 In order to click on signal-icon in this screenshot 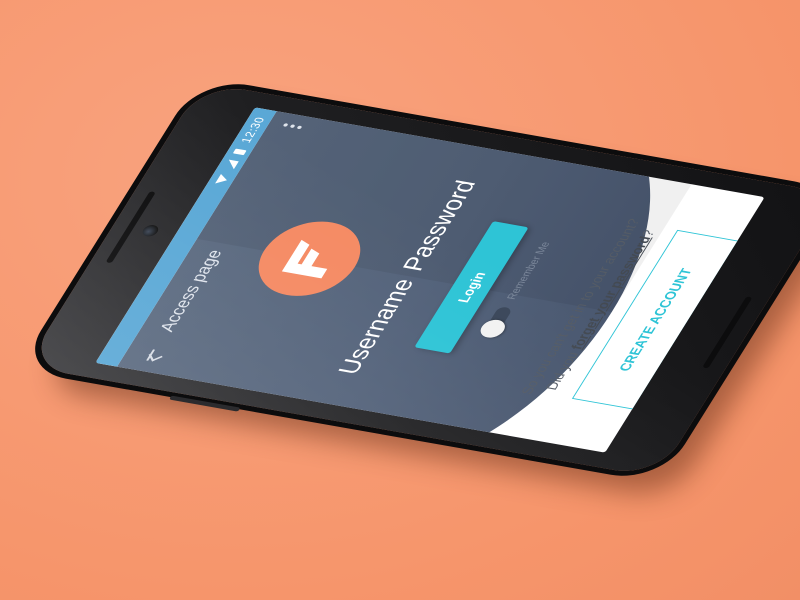, I will do `click(231, 164)`.